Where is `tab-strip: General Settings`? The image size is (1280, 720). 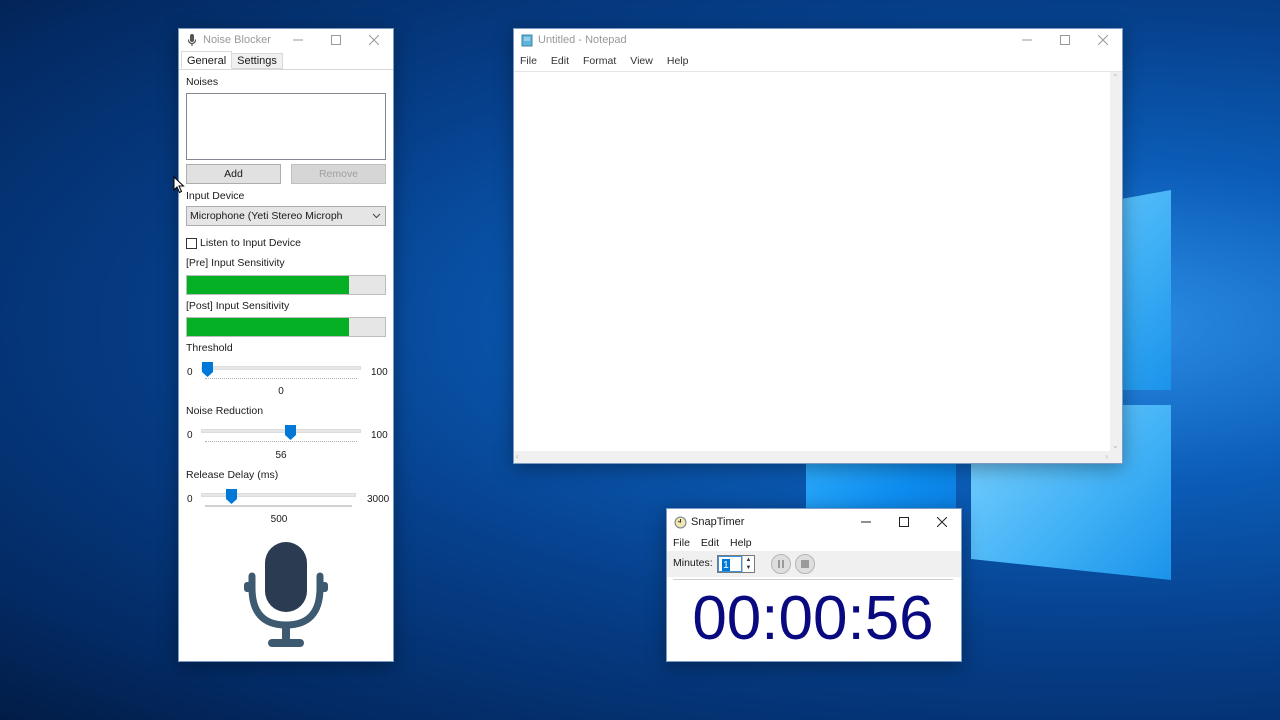
tab-strip: General Settings is located at coordinates (287, 60).